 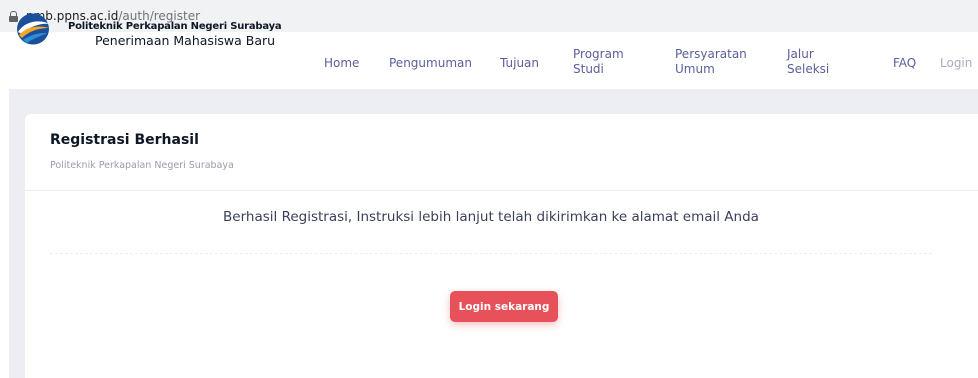 What do you see at coordinates (588, 69) in the screenshot?
I see `nav-program-studi-line2: Studi` at bounding box center [588, 69].